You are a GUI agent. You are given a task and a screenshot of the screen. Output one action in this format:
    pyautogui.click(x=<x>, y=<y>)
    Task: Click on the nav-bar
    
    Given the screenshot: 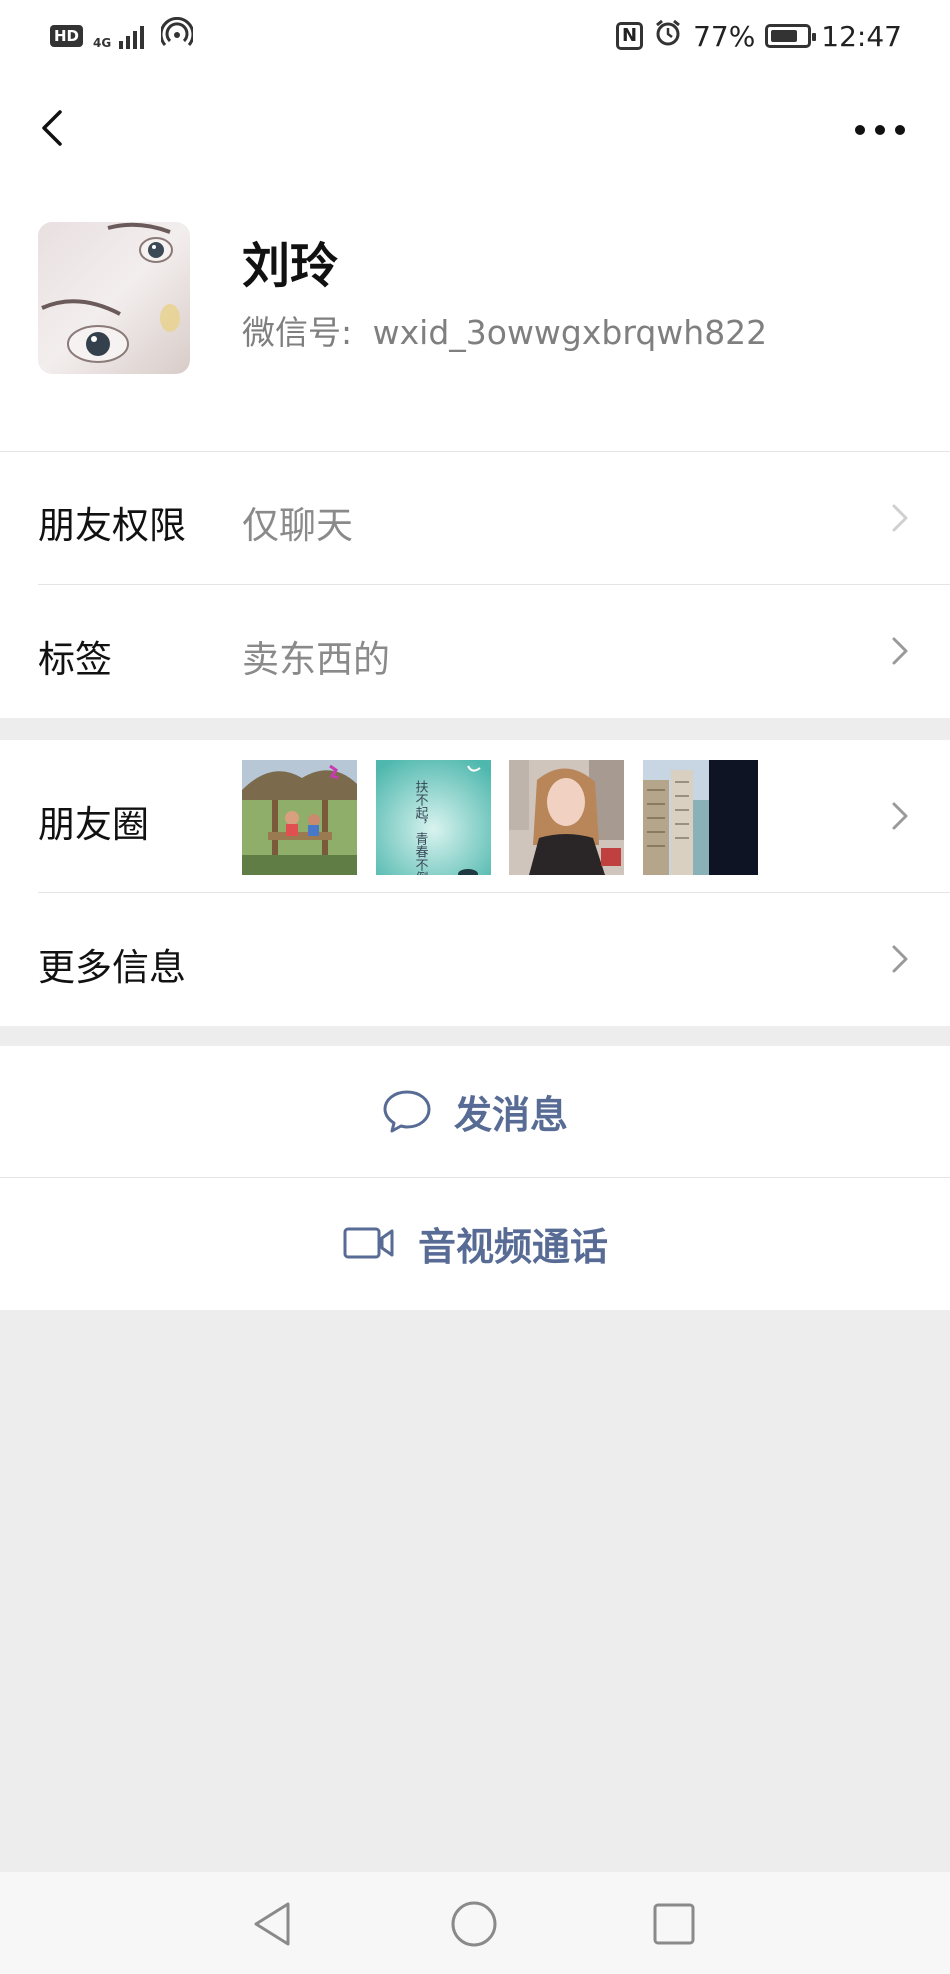 What is the action you would take?
    pyautogui.click(x=475, y=128)
    